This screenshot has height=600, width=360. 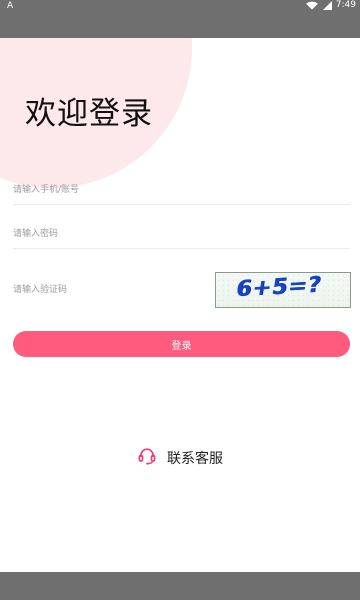 What do you see at coordinates (279, 287) in the screenshot?
I see `captcha-text: 6+5=?` at bounding box center [279, 287].